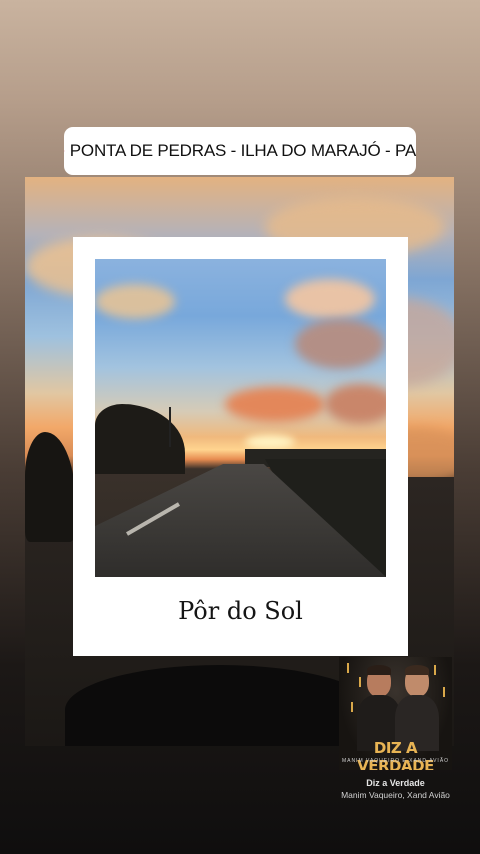 The width and height of the screenshot is (480, 854). Describe the element at coordinates (395, 783) in the screenshot. I see `song-title: Diz a Verdade` at that location.